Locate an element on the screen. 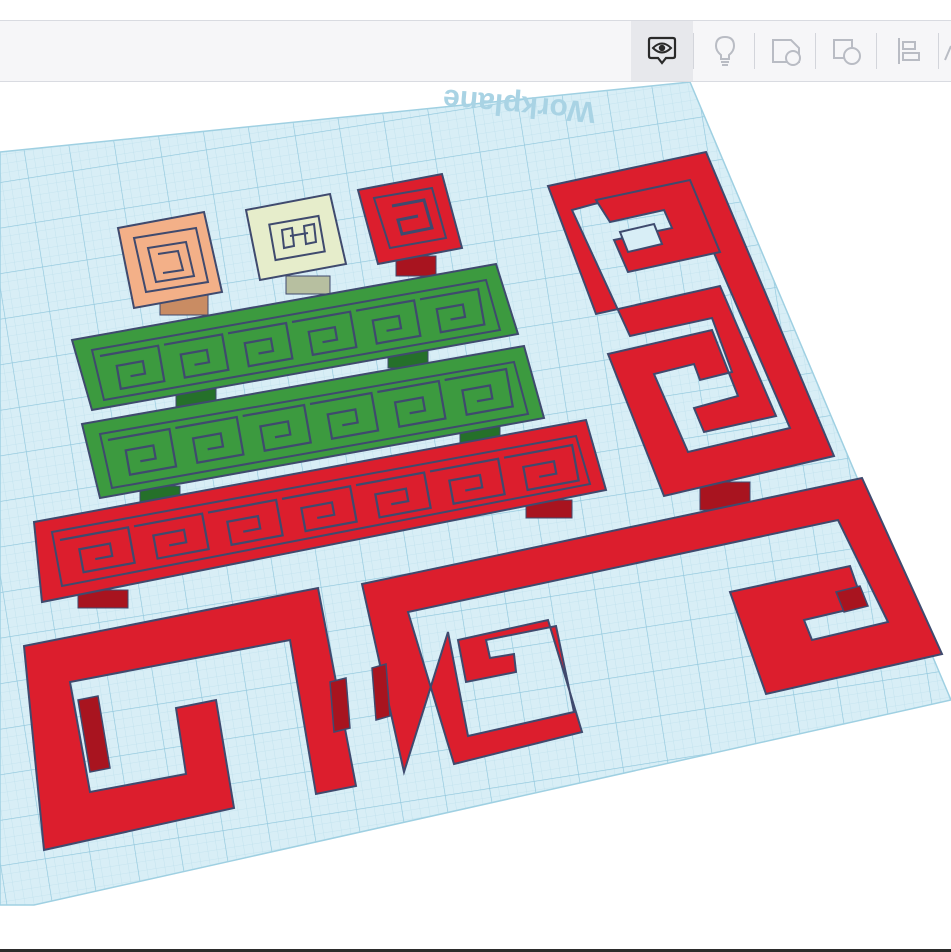 This screenshot has width=951, height=952. show-all-button is located at coordinates (662, 51).